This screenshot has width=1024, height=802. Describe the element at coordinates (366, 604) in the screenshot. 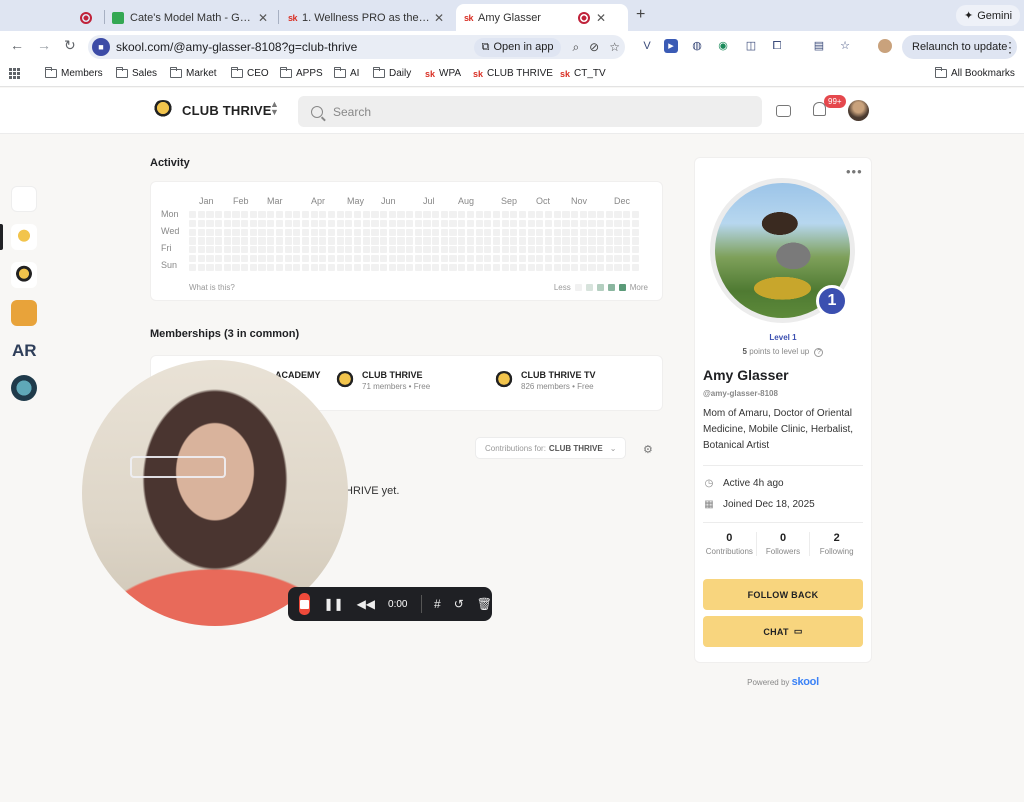

I see `rewind-icon: ◀◀` at that location.